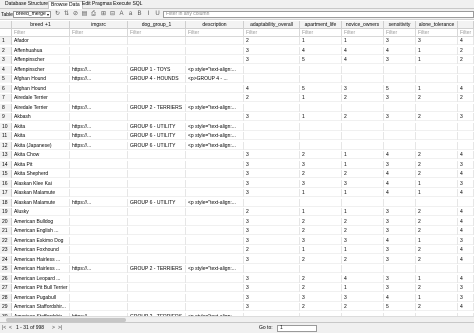  Describe the element at coordinates (130, 14) in the screenshot. I see `text-color-icon: a` at that location.